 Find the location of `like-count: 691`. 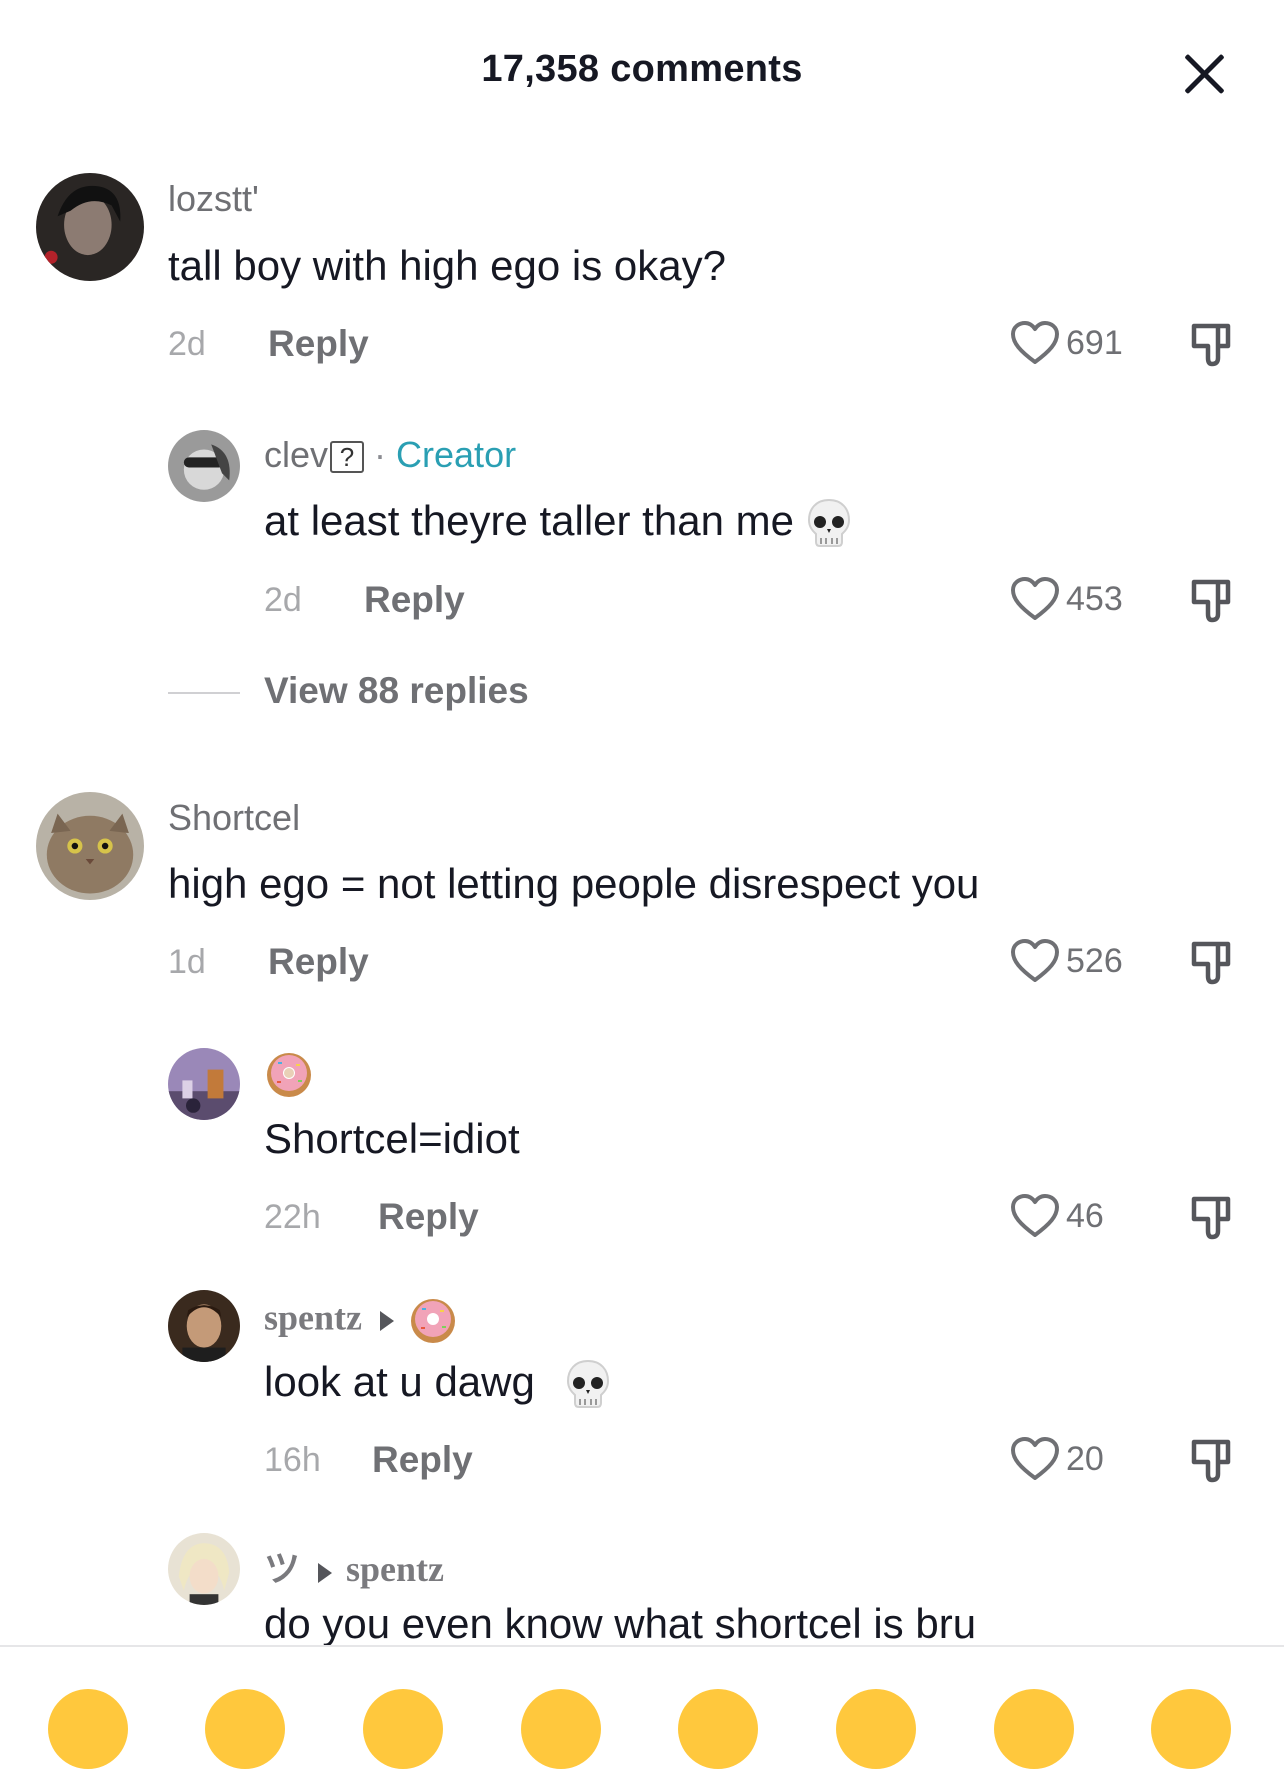

like-count: 691 is located at coordinates (1094, 342).